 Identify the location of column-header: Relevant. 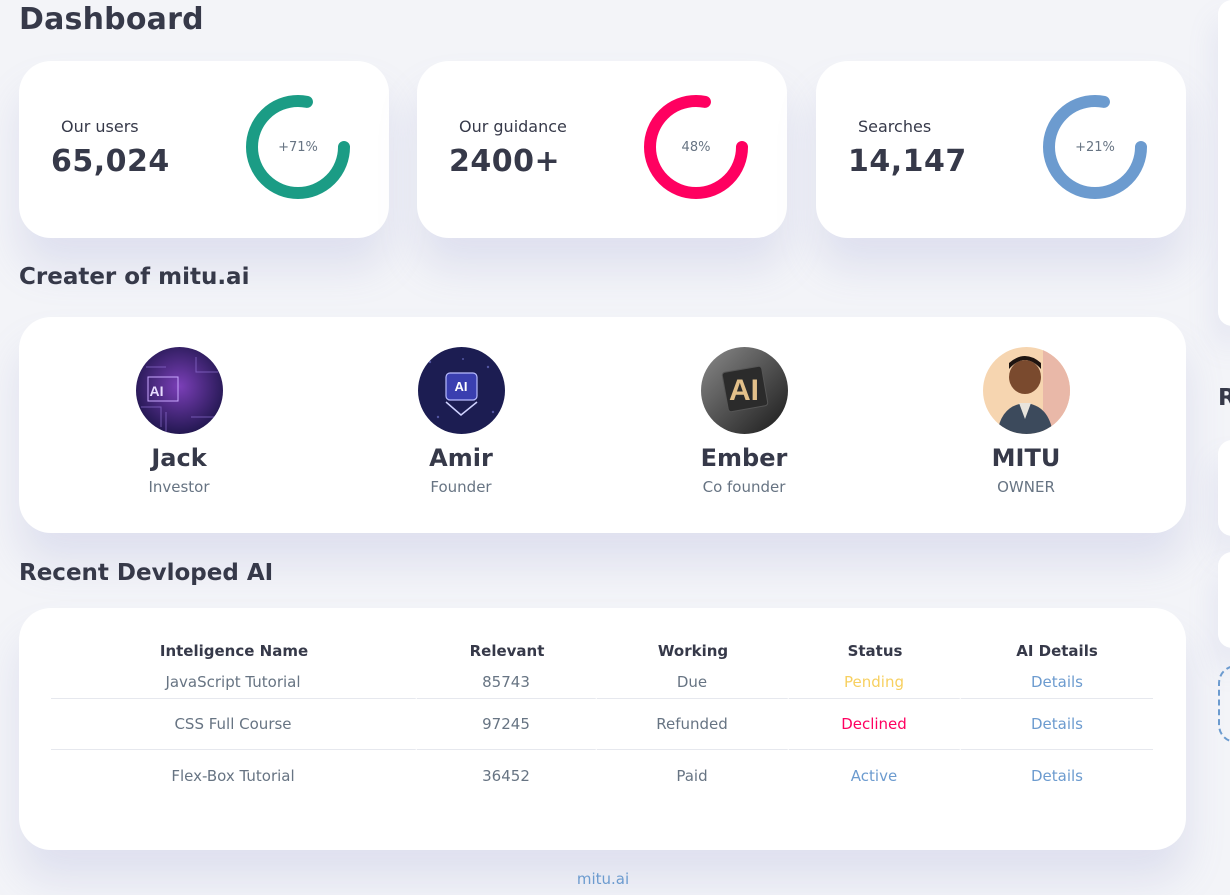
(507, 651).